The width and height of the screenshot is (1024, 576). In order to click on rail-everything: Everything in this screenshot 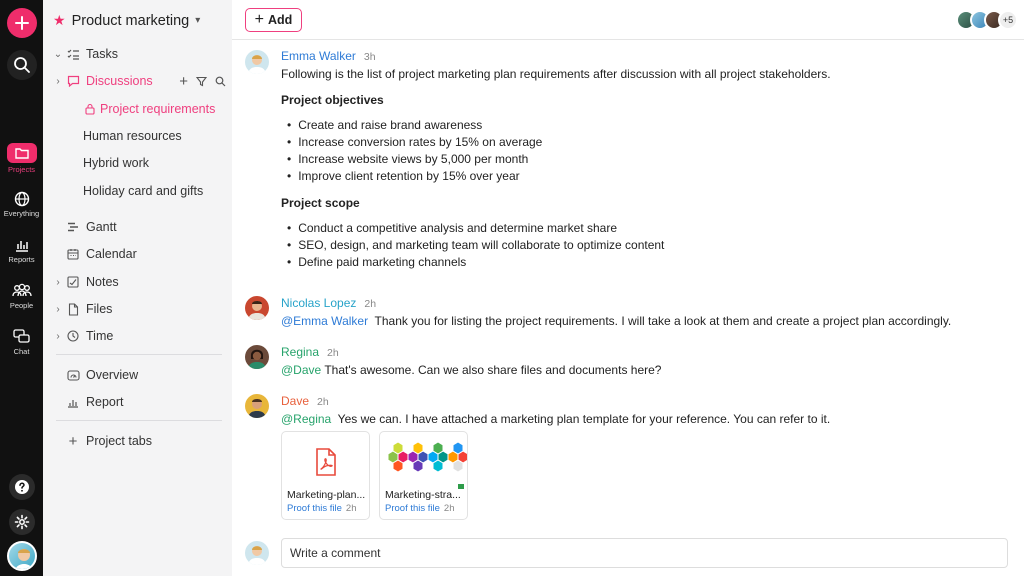, I will do `click(21, 204)`.